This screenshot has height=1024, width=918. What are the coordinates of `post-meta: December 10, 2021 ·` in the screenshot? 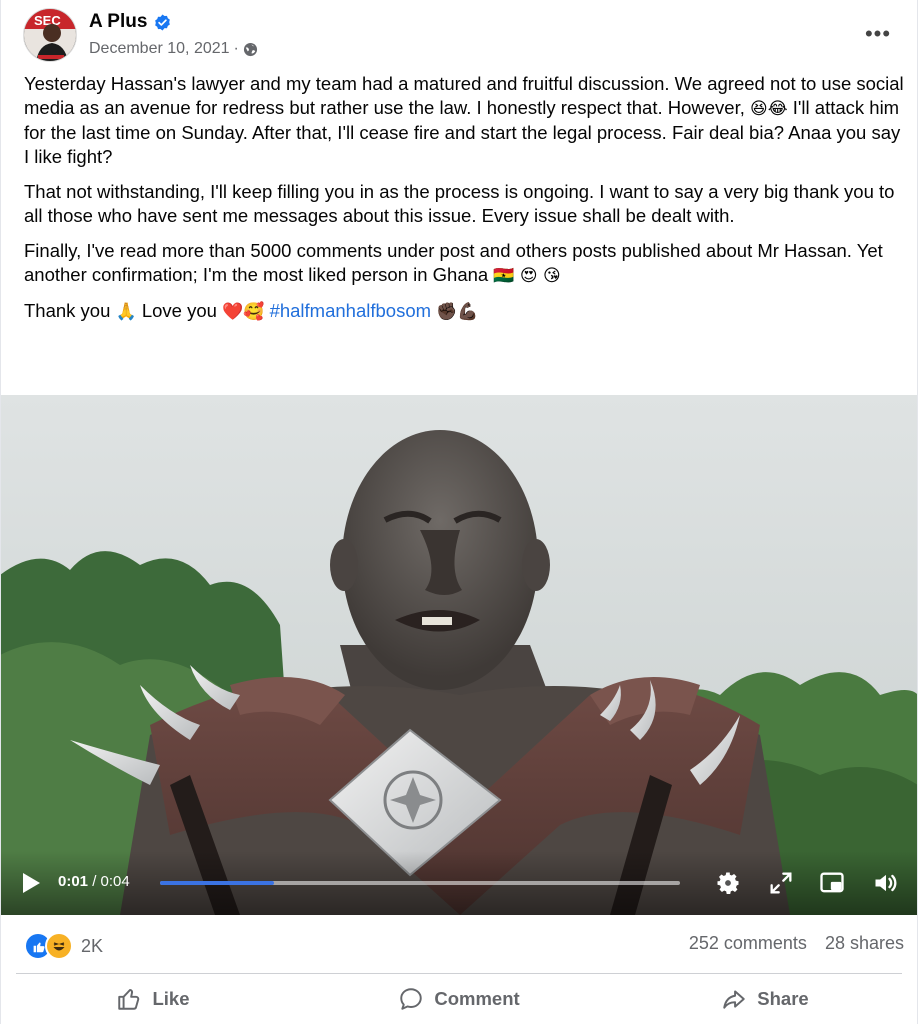 It's located at (173, 49).